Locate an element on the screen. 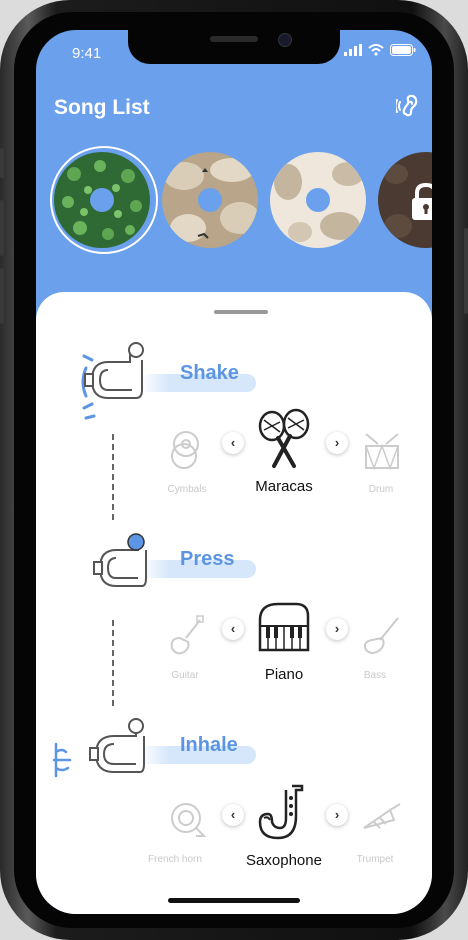 The height and width of the screenshot is (940, 468). instrument-right-label: Drum is located at coordinates (381, 489).